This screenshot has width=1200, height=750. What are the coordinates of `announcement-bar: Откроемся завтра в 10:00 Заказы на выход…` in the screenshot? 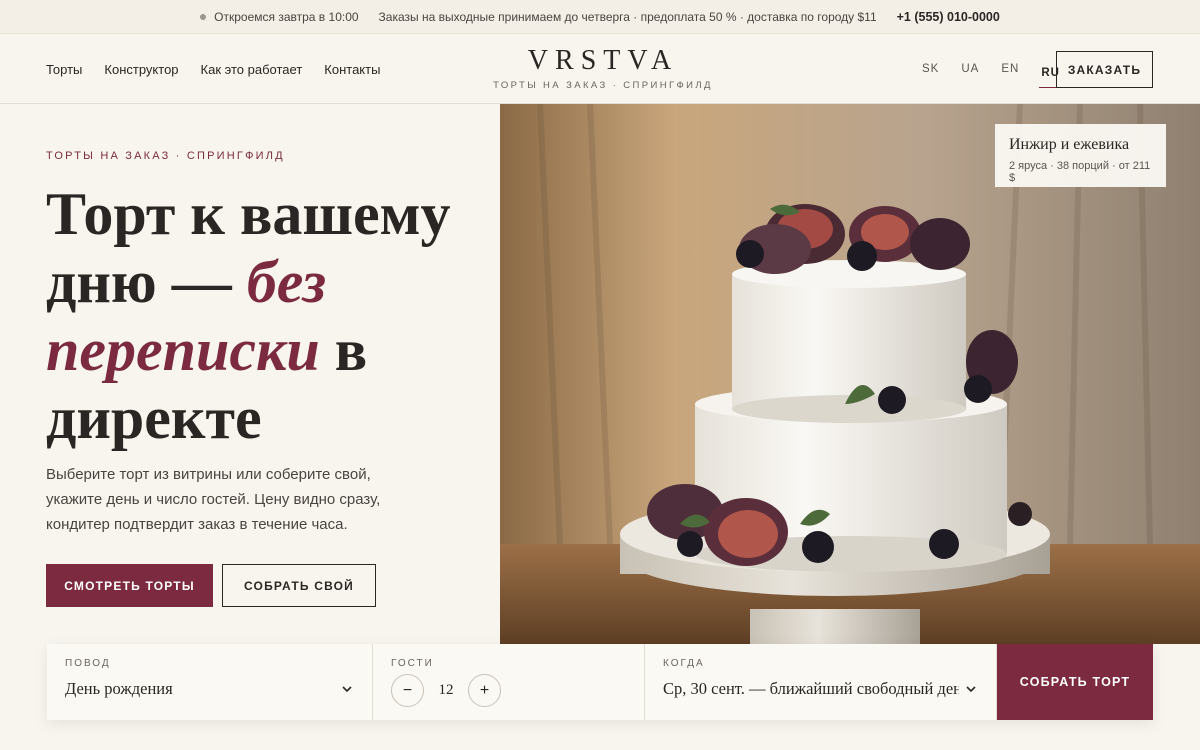 It's located at (600, 17).